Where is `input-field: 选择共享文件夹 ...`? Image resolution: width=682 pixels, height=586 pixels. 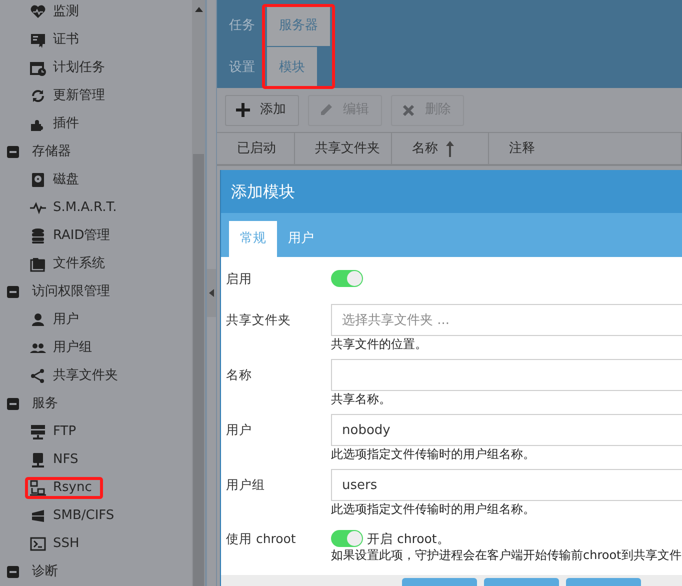 input-field: 选择共享文件夹 ... is located at coordinates (506, 320).